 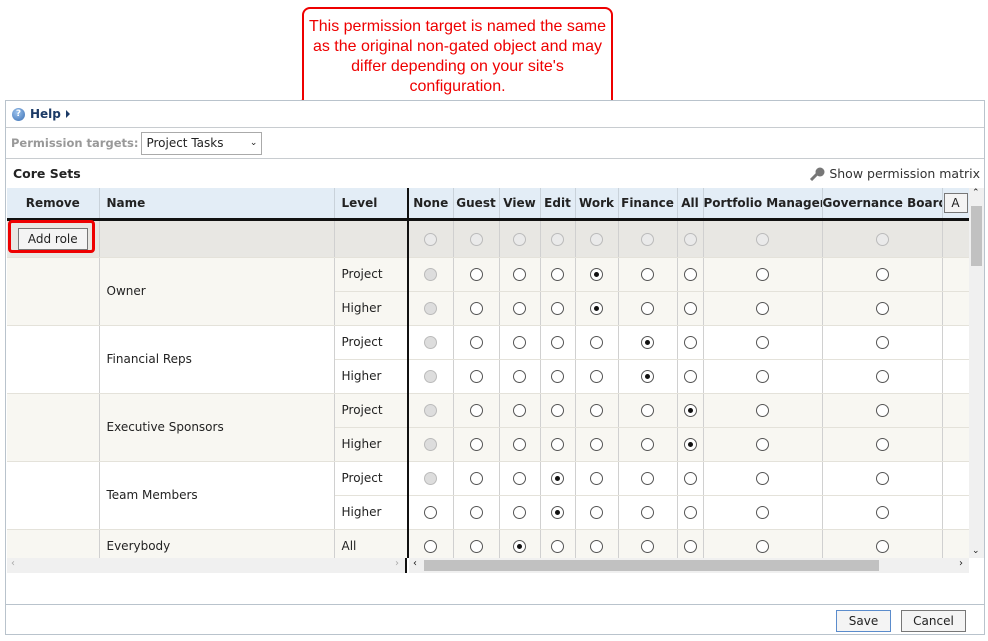 What do you see at coordinates (976, 373) in the screenshot?
I see `vertical-scrollbar: ⌃ ⌄` at bounding box center [976, 373].